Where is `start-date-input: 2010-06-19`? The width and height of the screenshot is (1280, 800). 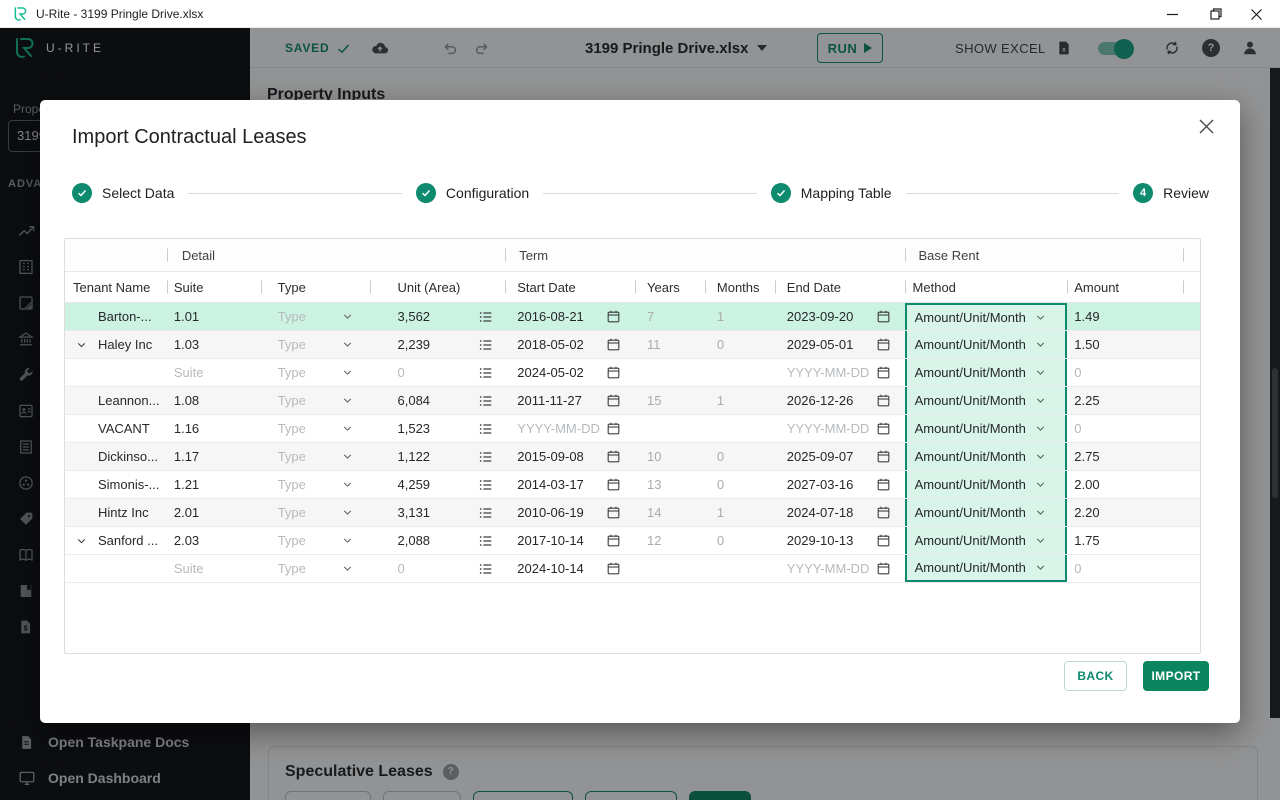 start-date-input: 2010-06-19 is located at coordinates (570, 512).